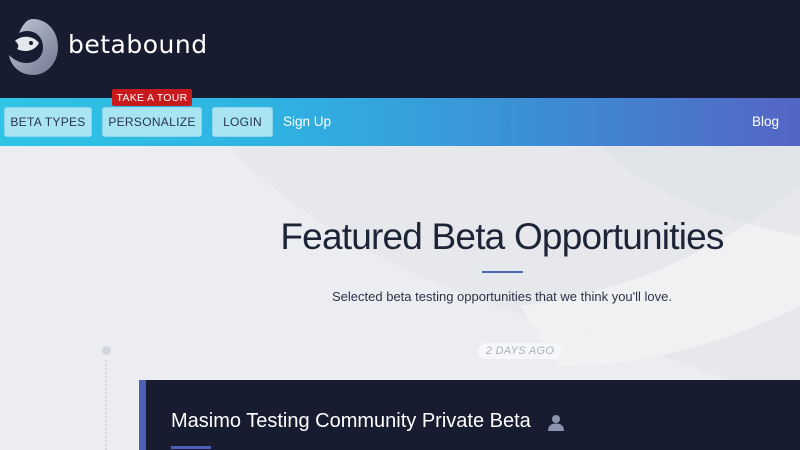 The image size is (800, 450). I want to click on card-accent-bar, so click(191, 447).